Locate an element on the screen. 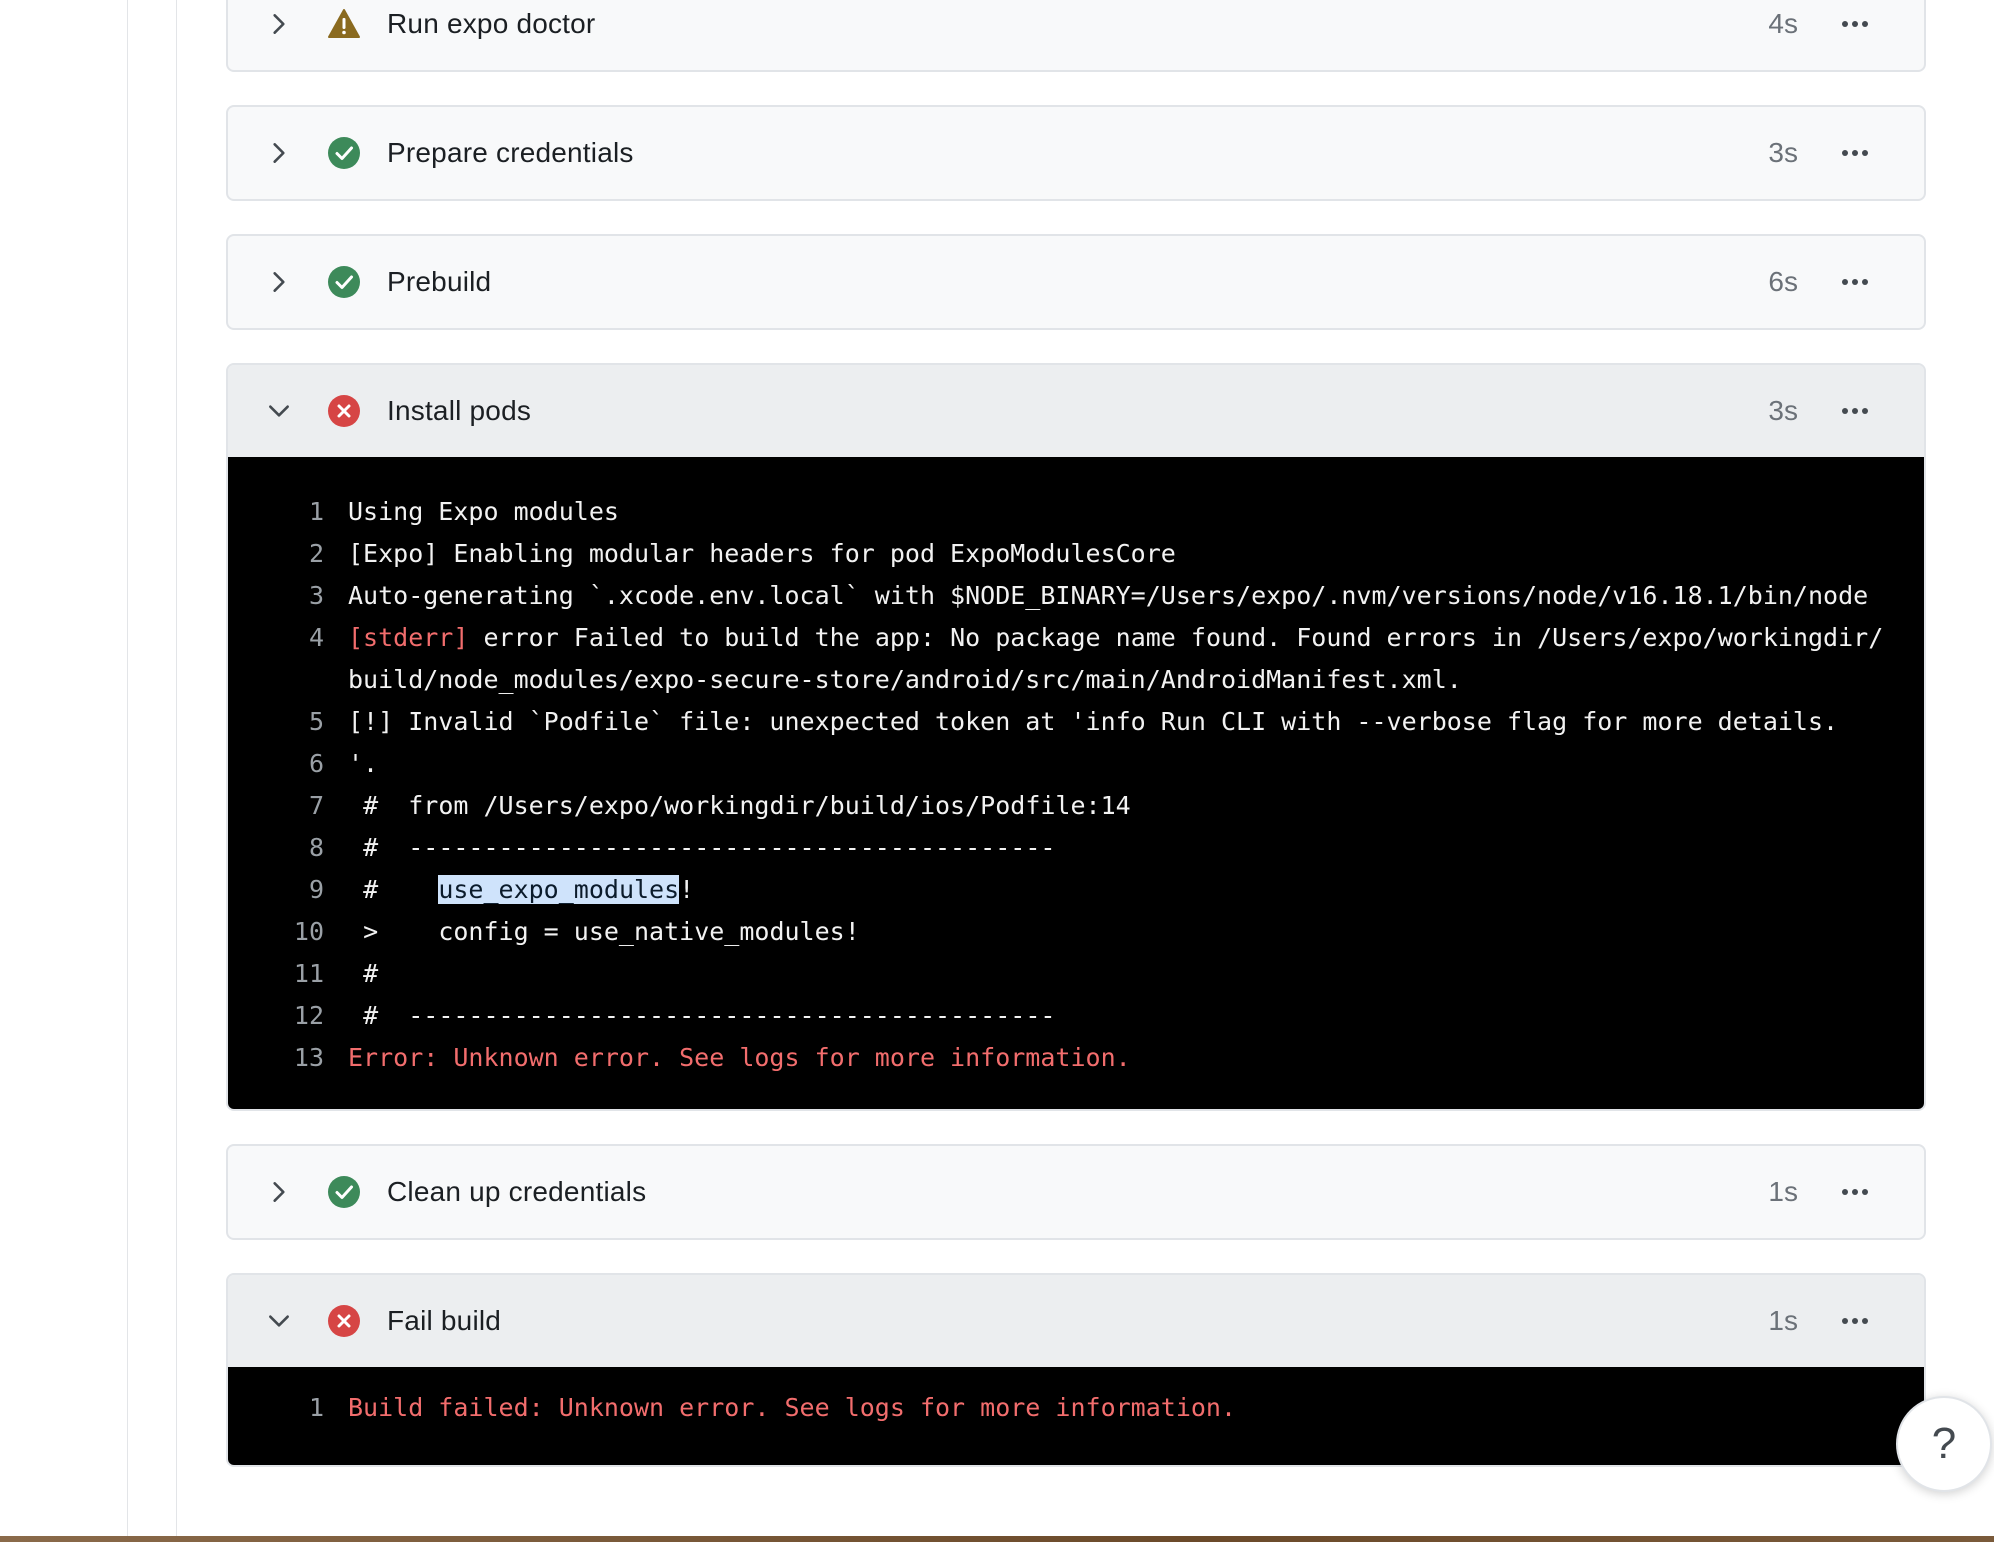  step-prebuild: Prebuild 6s is located at coordinates (1076, 282).